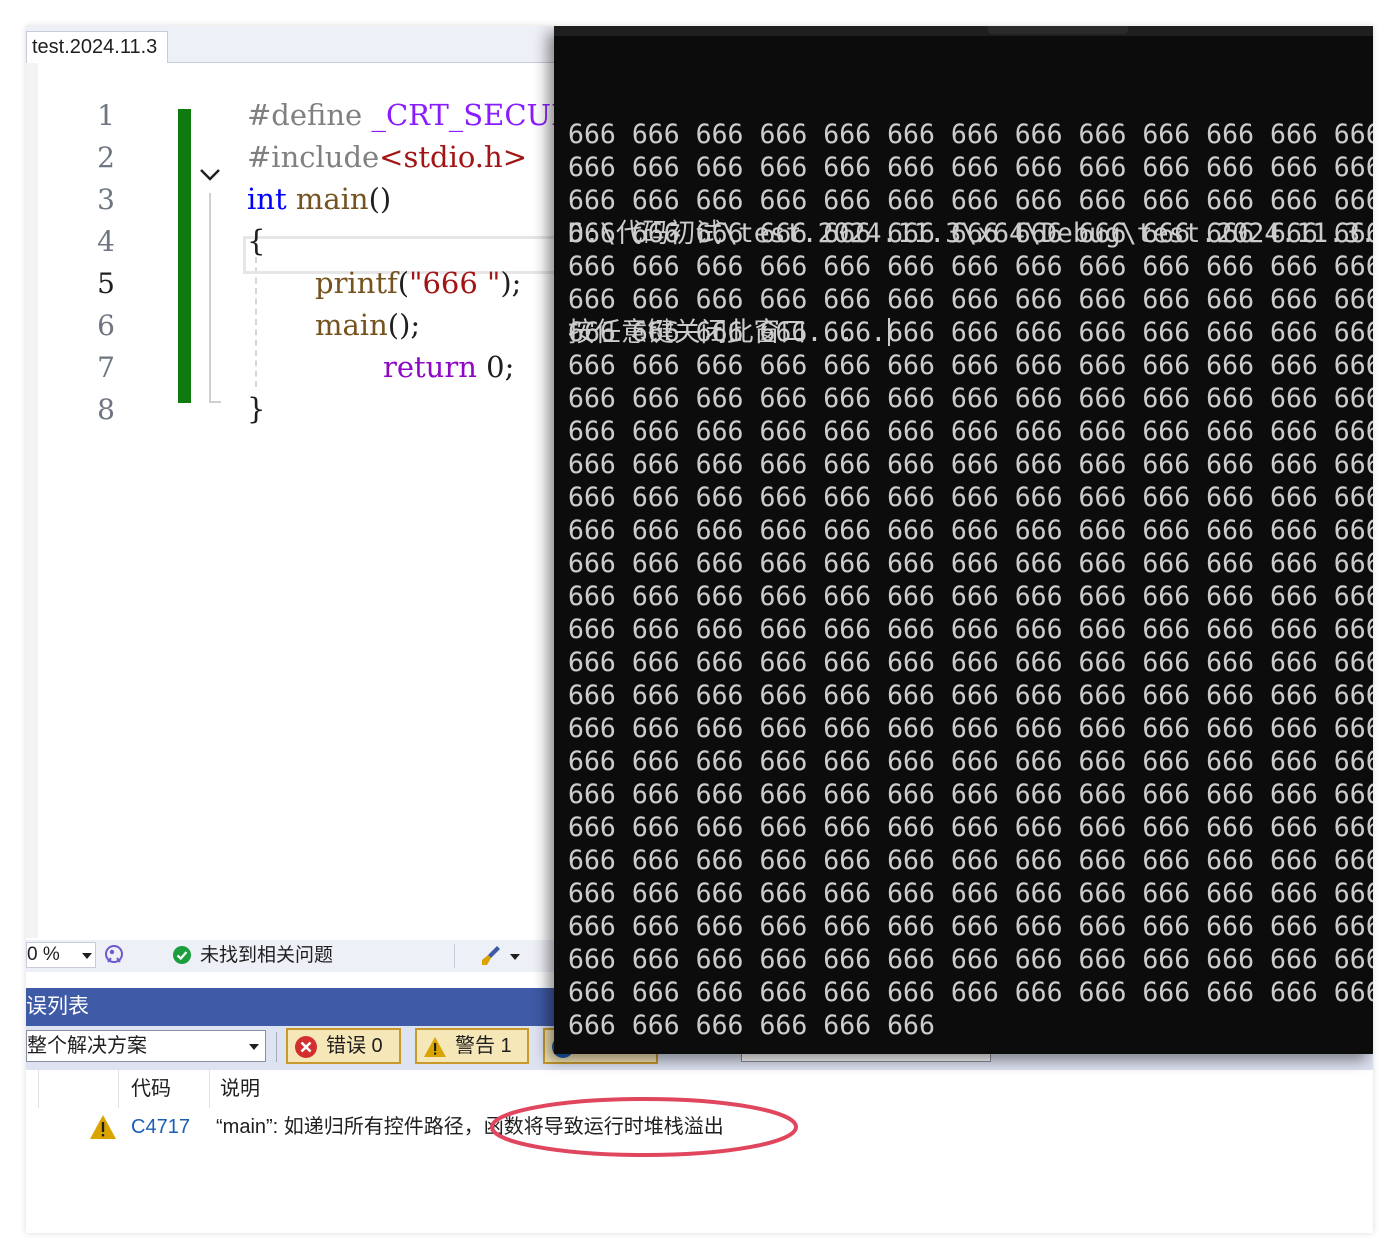  Describe the element at coordinates (151, 1089) in the screenshot. I see `column-header-code: 代码` at that location.